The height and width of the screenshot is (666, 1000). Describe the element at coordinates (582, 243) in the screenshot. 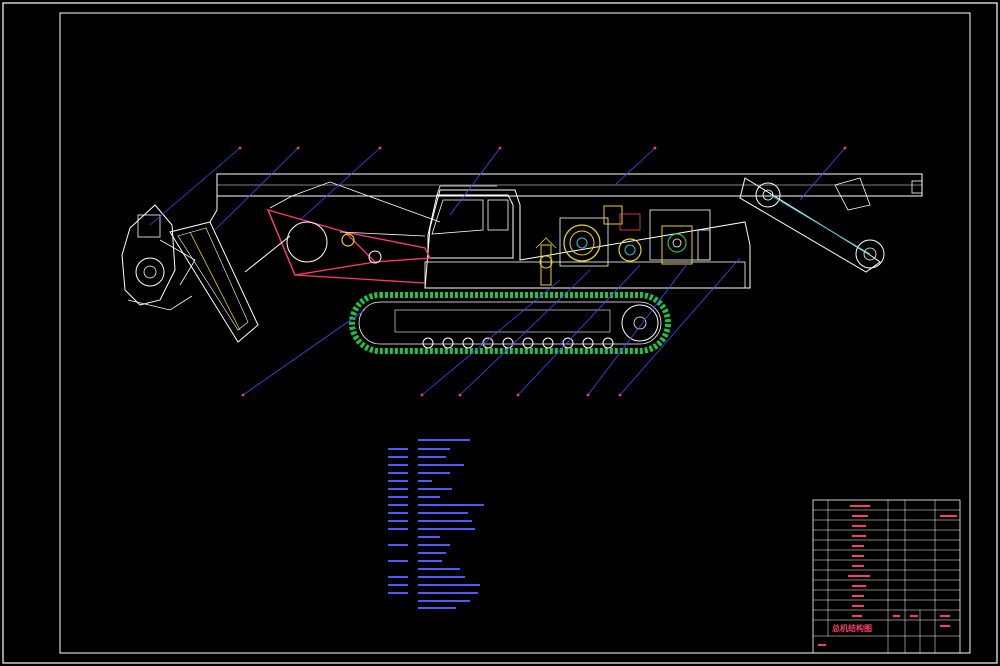

I see `gear-reducer` at that location.